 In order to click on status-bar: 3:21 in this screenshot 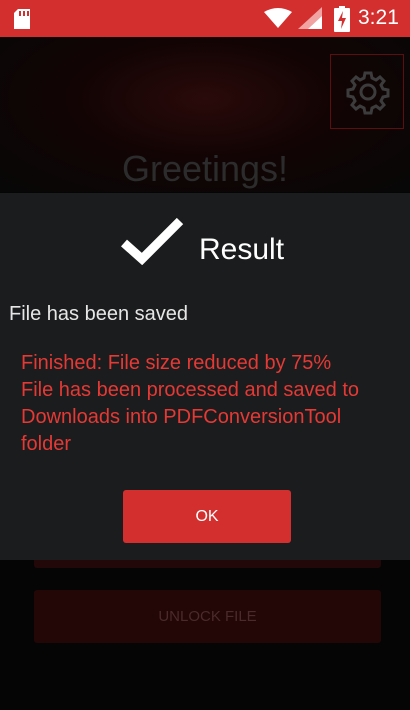, I will do `click(205, 18)`.